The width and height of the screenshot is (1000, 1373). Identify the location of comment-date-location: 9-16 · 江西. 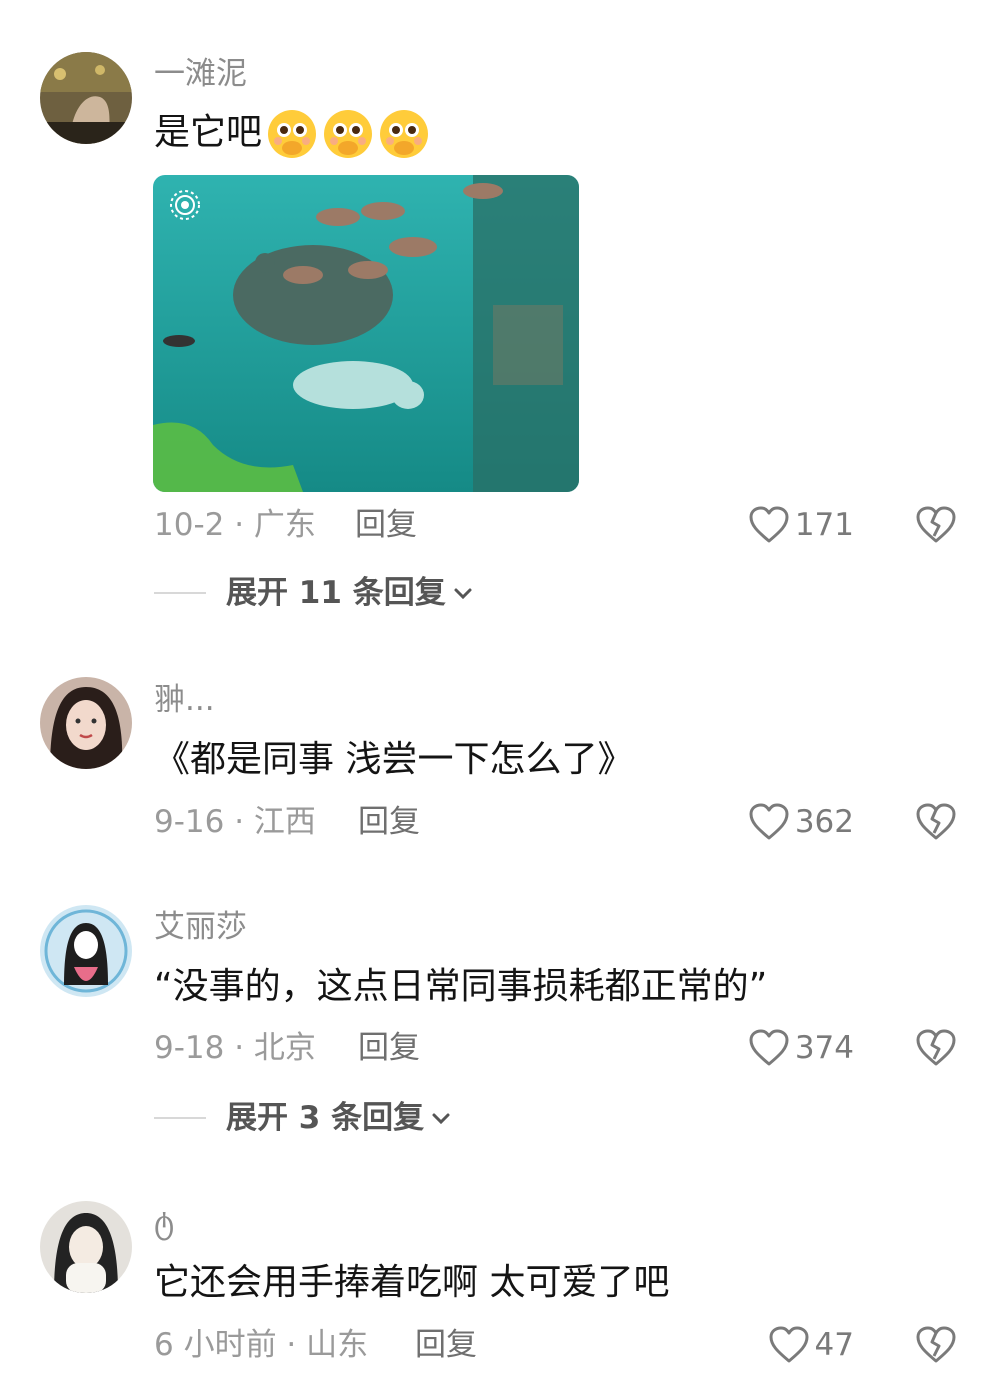
(235, 822).